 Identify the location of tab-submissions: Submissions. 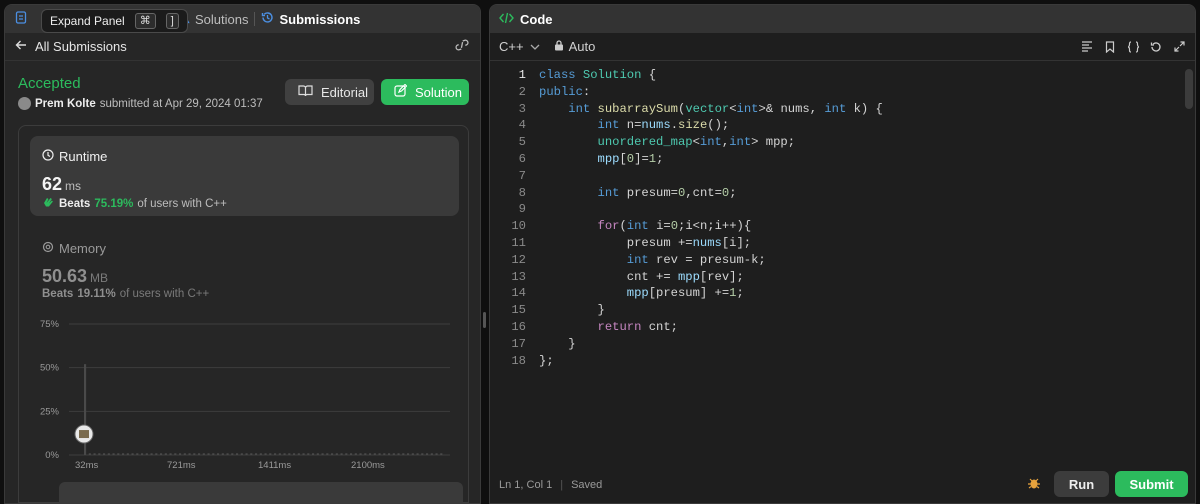
(310, 19).